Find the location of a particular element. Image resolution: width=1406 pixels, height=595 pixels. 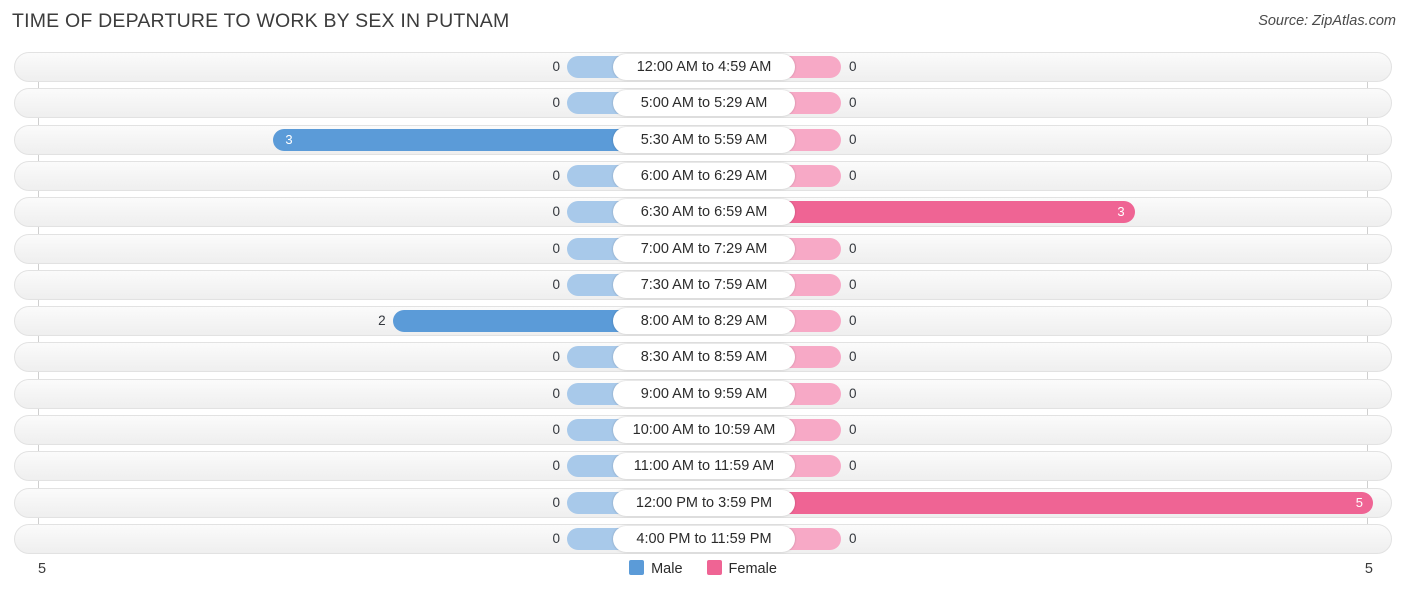

category-label: 7:30 AM to 7:59 AM is located at coordinates (704, 284).